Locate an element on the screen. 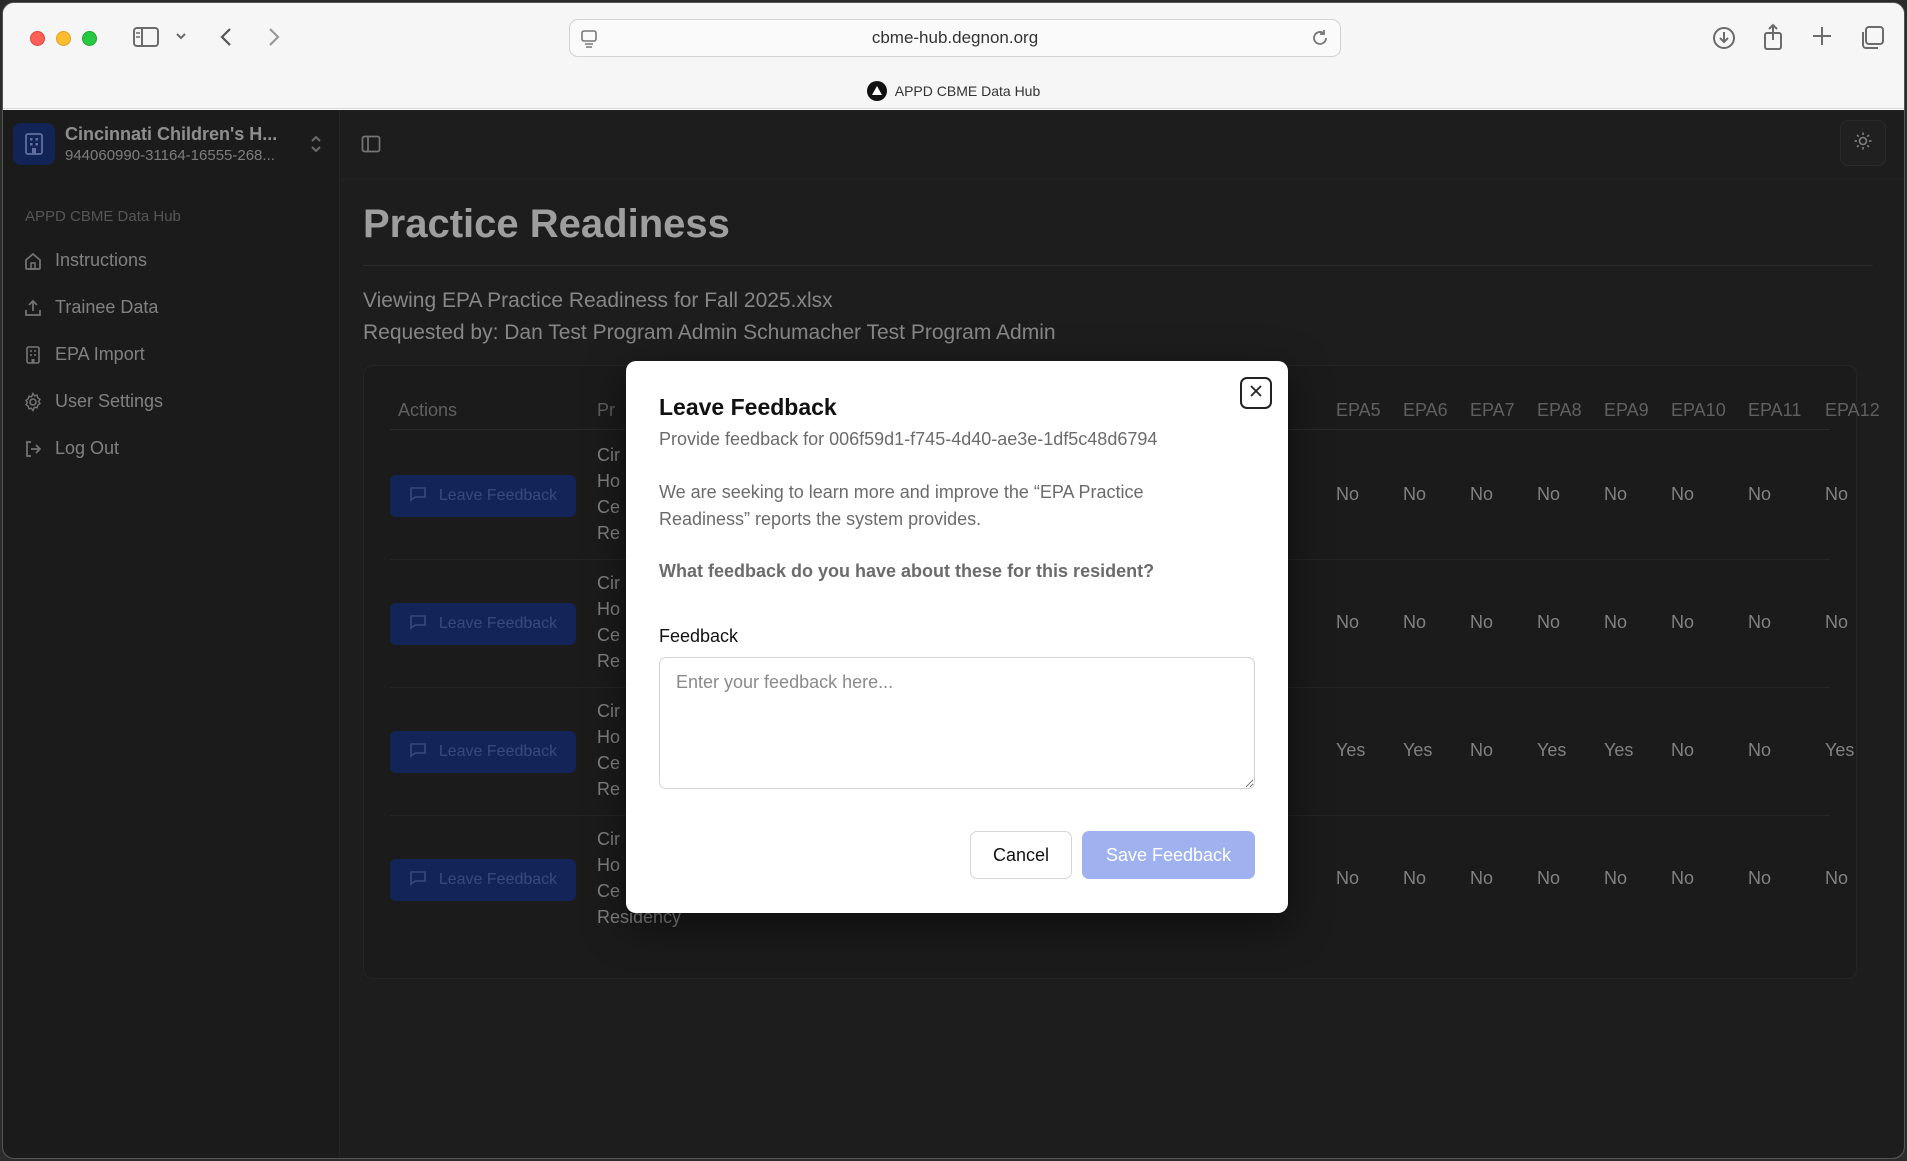 This screenshot has width=1907, height=1161. forward-icon is located at coordinates (274, 37).